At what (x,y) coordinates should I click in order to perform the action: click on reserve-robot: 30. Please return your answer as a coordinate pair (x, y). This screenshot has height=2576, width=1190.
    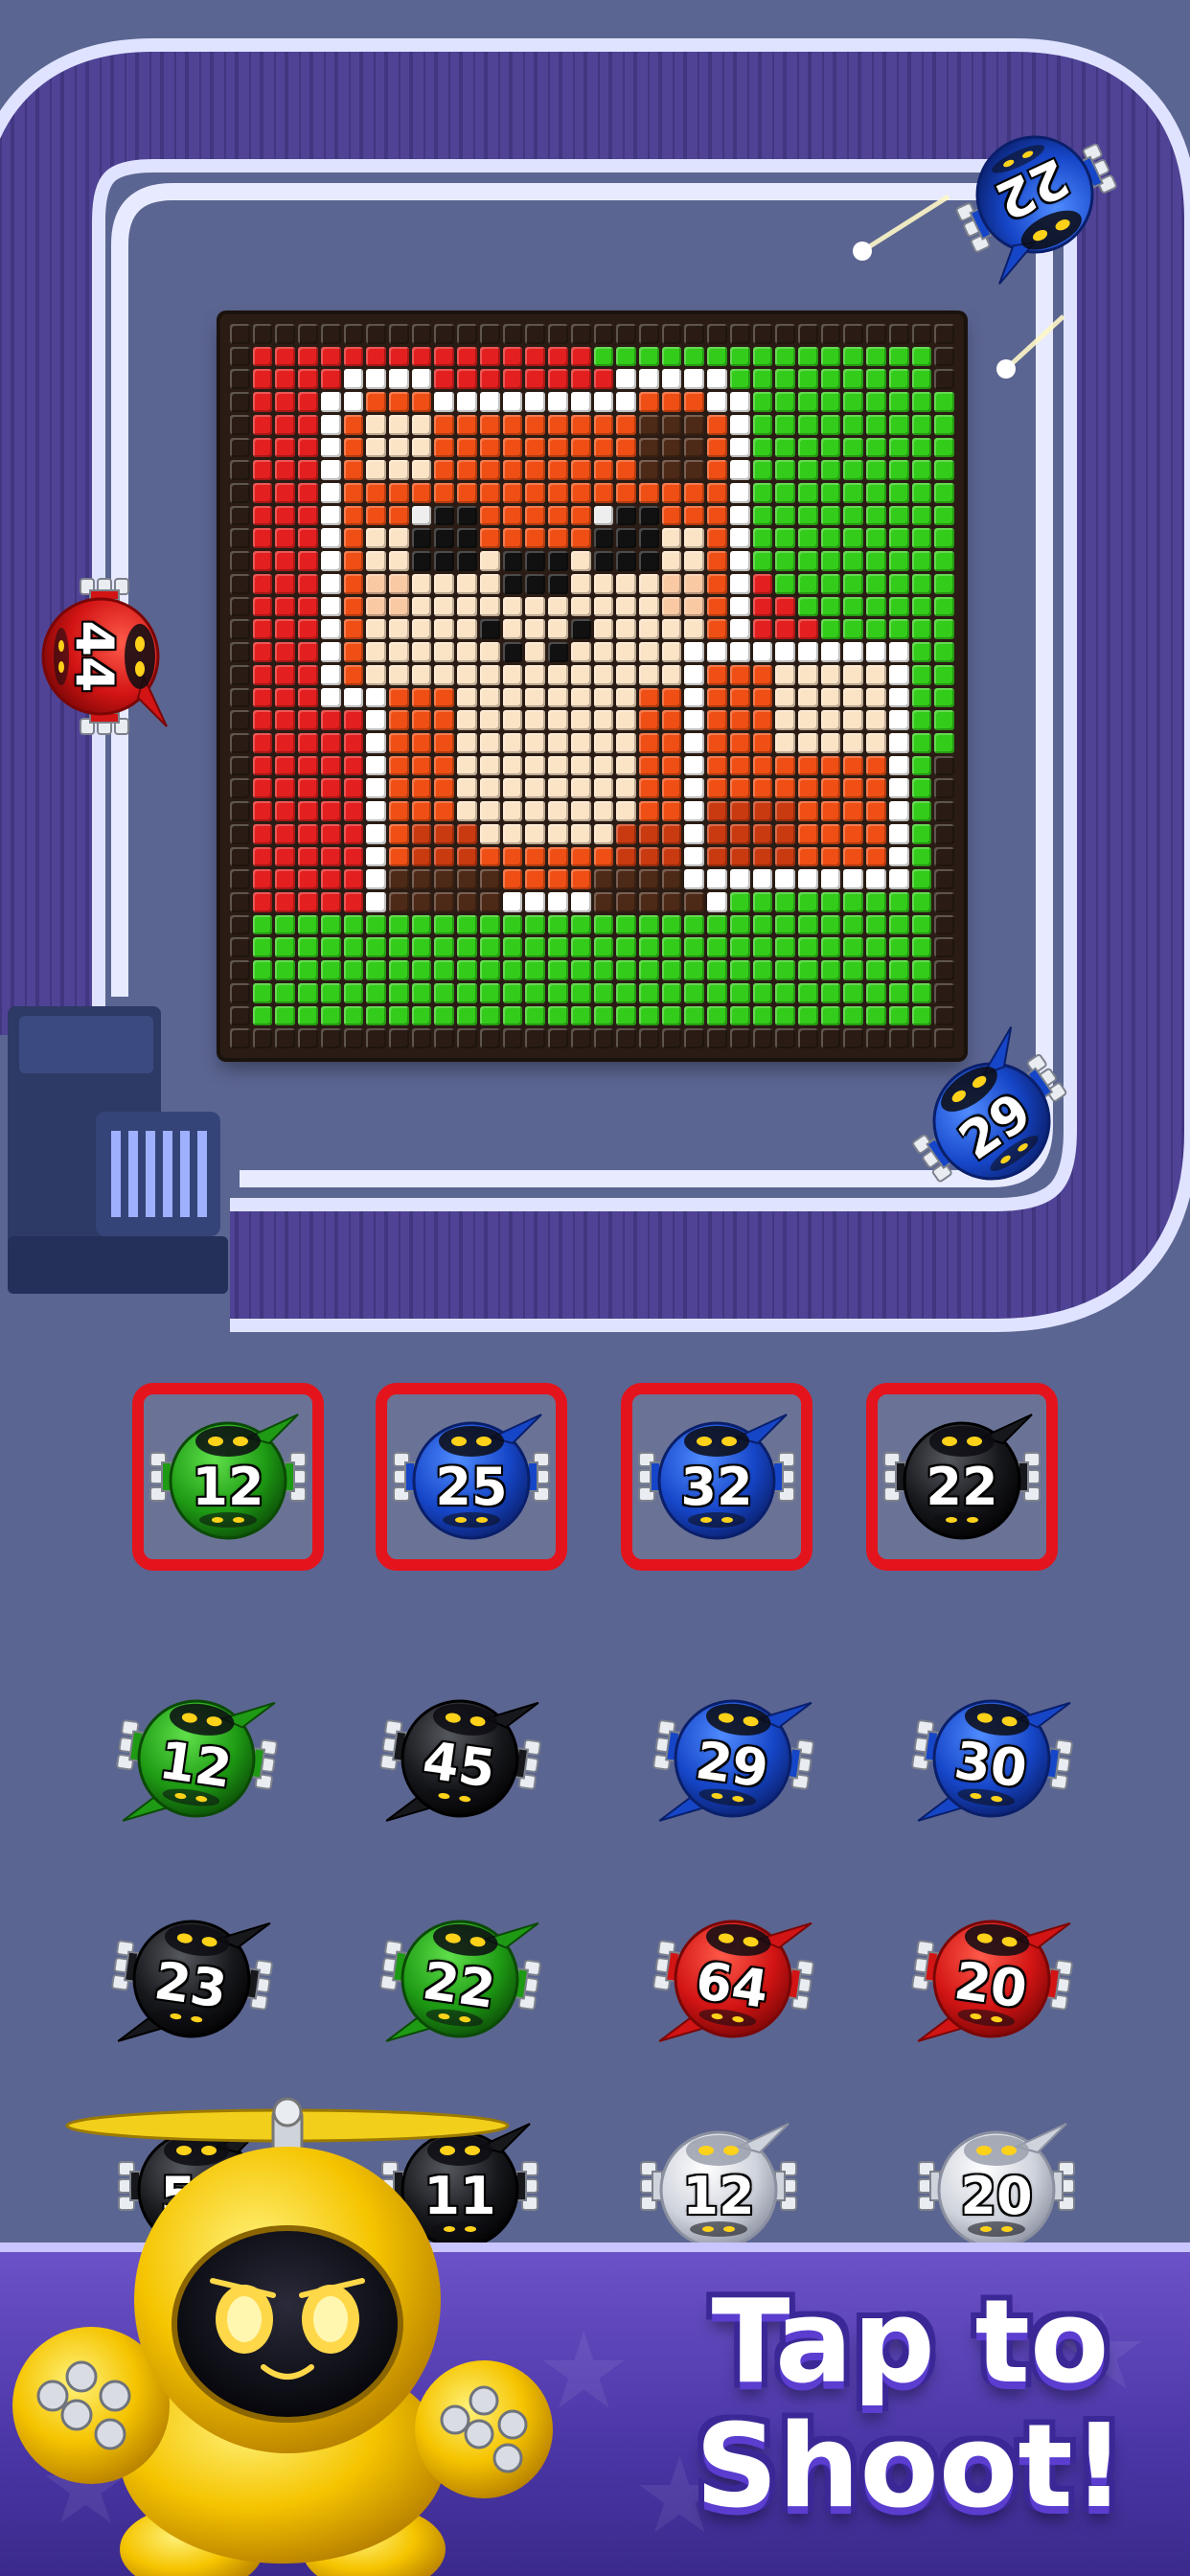
    Looking at the image, I should click on (991, 1758).